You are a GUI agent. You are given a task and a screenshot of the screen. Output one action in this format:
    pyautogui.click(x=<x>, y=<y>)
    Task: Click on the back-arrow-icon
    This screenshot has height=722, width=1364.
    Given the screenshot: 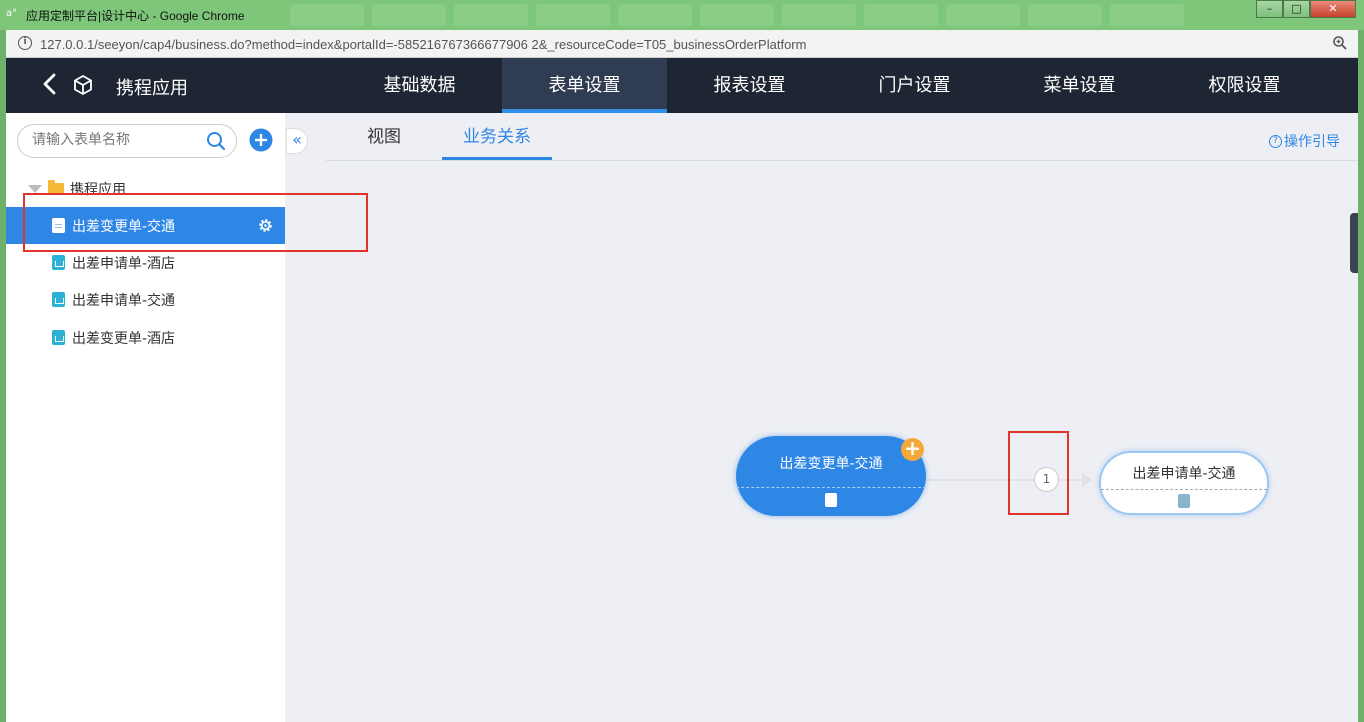 What is the action you would take?
    pyautogui.click(x=50, y=86)
    